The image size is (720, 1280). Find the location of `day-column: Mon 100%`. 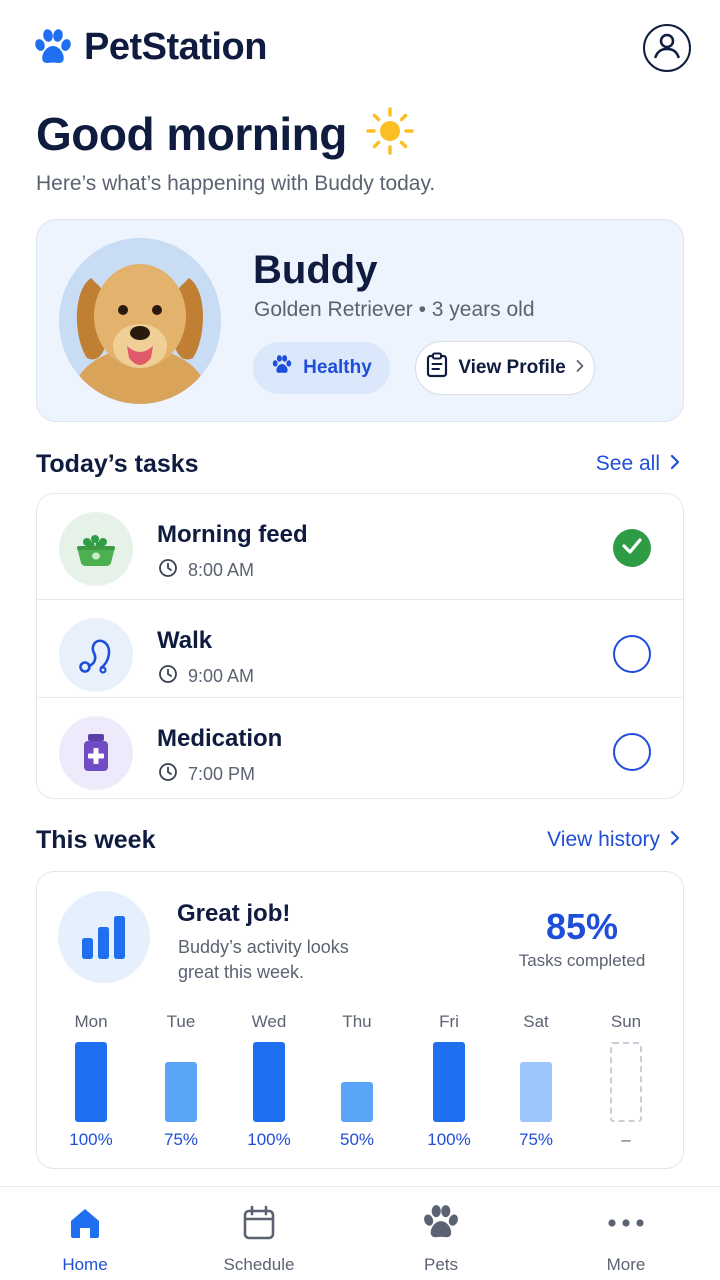

day-column: Mon 100% is located at coordinates (91, 1080).